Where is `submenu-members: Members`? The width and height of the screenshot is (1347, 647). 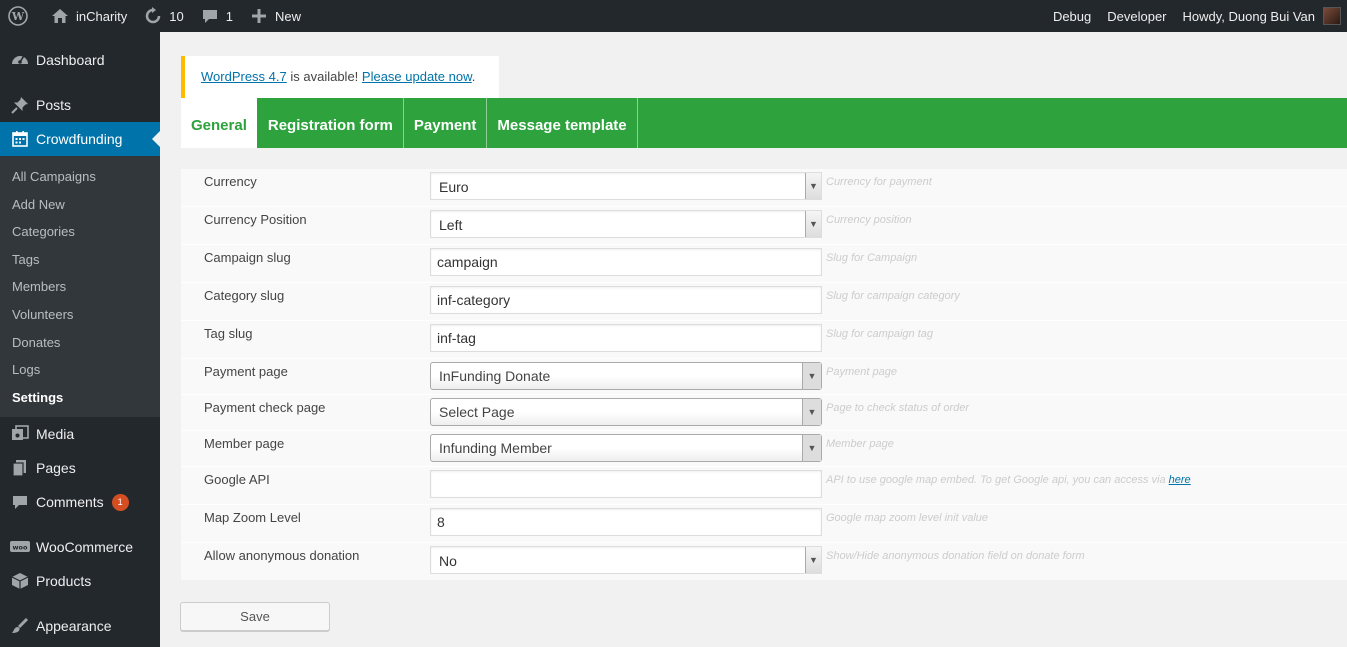
submenu-members: Members is located at coordinates (80, 287).